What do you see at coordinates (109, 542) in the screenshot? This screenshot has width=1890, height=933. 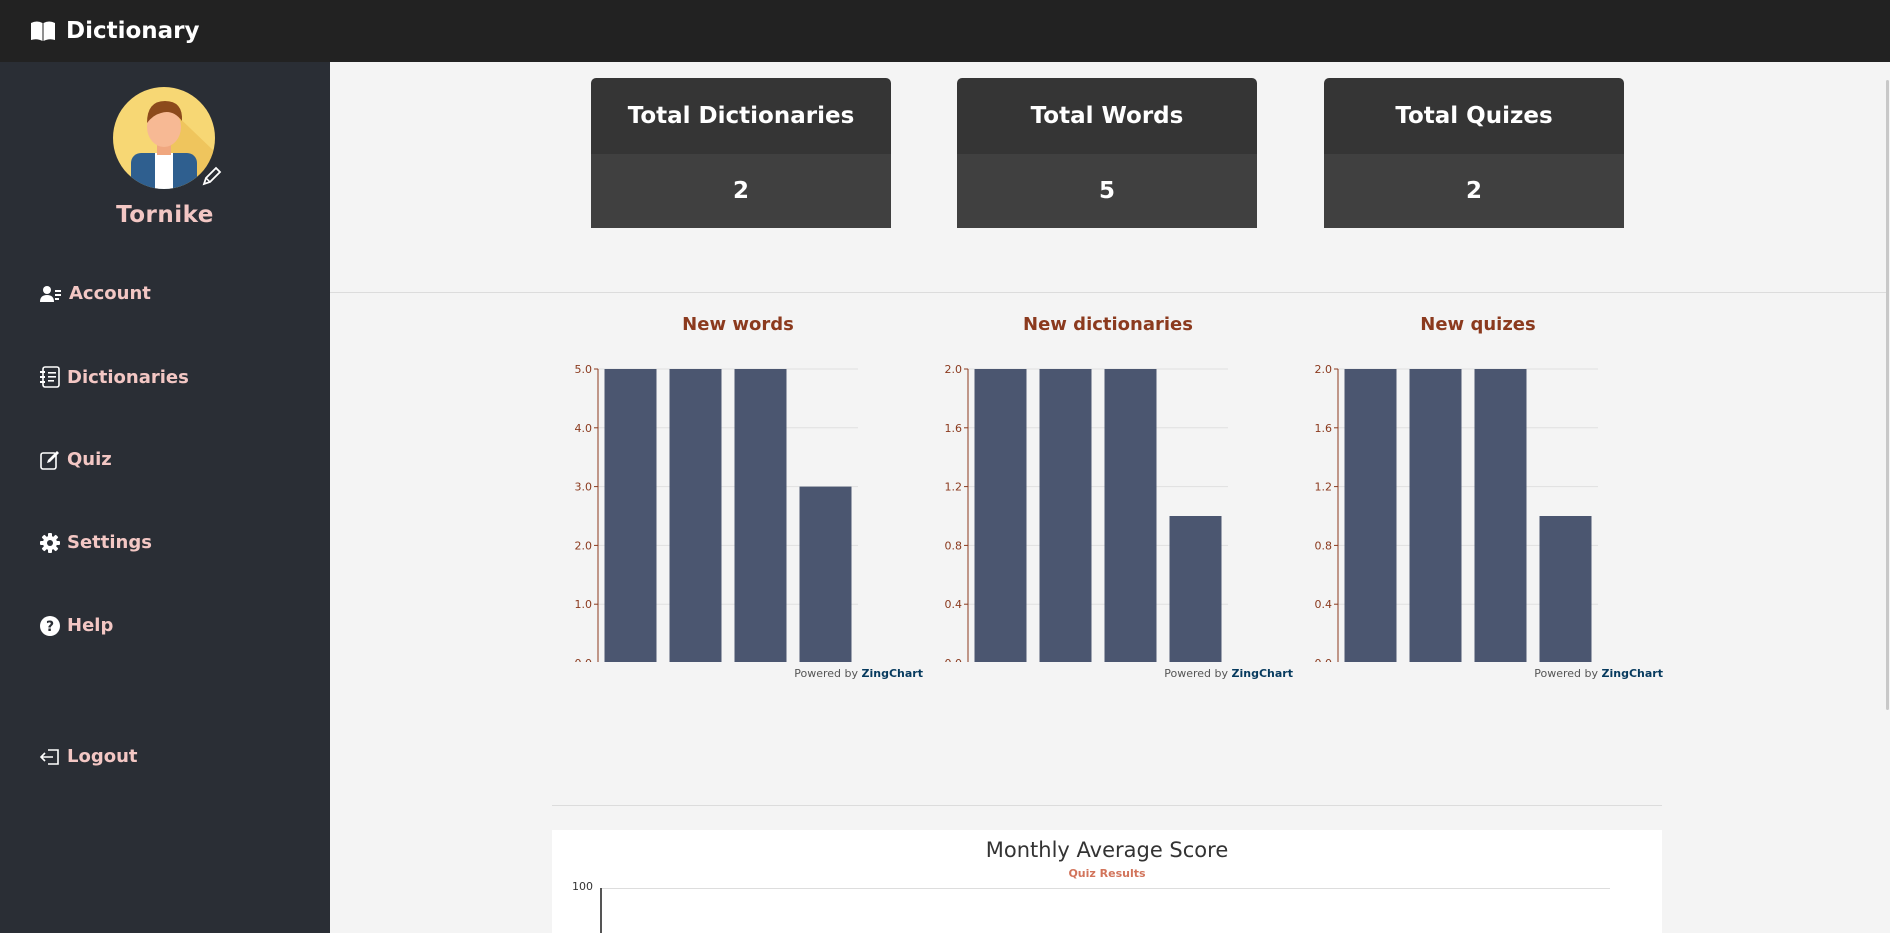 I see `sidebar-item-label: Settings` at bounding box center [109, 542].